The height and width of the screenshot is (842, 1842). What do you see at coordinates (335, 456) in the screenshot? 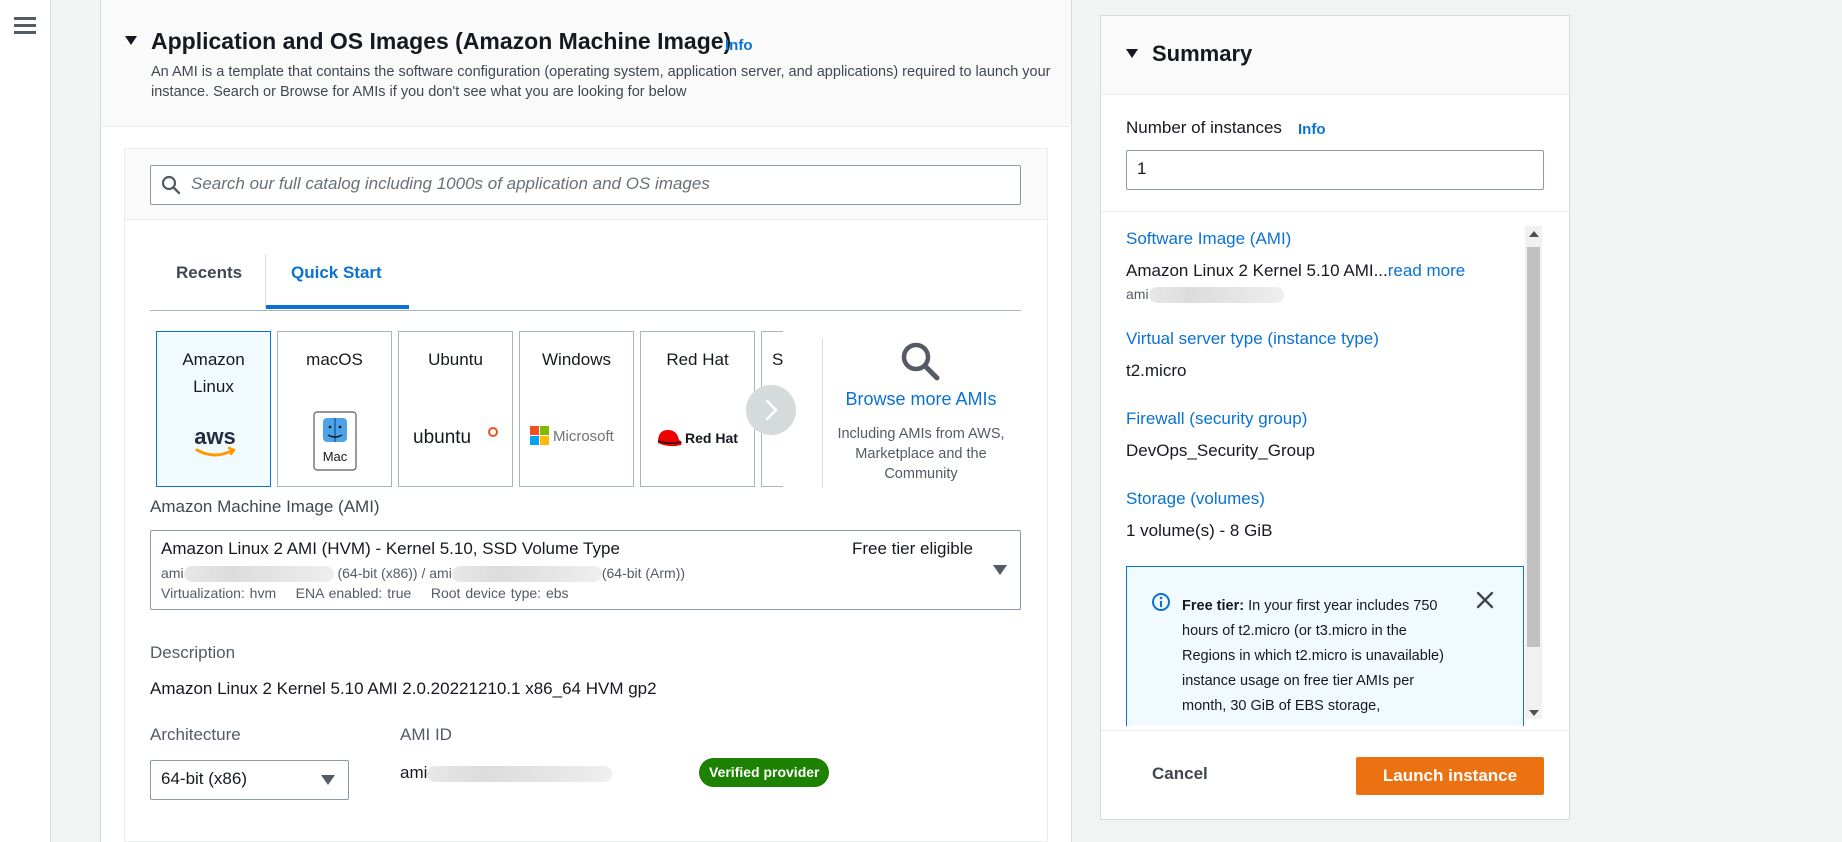
I see `svg-text: Mac` at bounding box center [335, 456].